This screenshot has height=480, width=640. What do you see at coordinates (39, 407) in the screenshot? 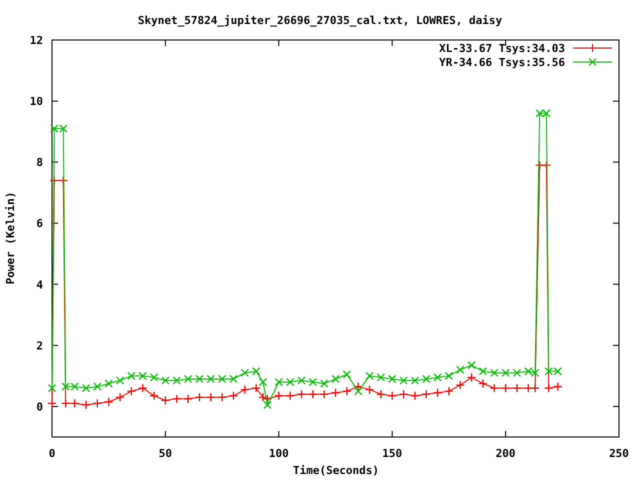
I see `y-tick-label: 0` at bounding box center [39, 407].